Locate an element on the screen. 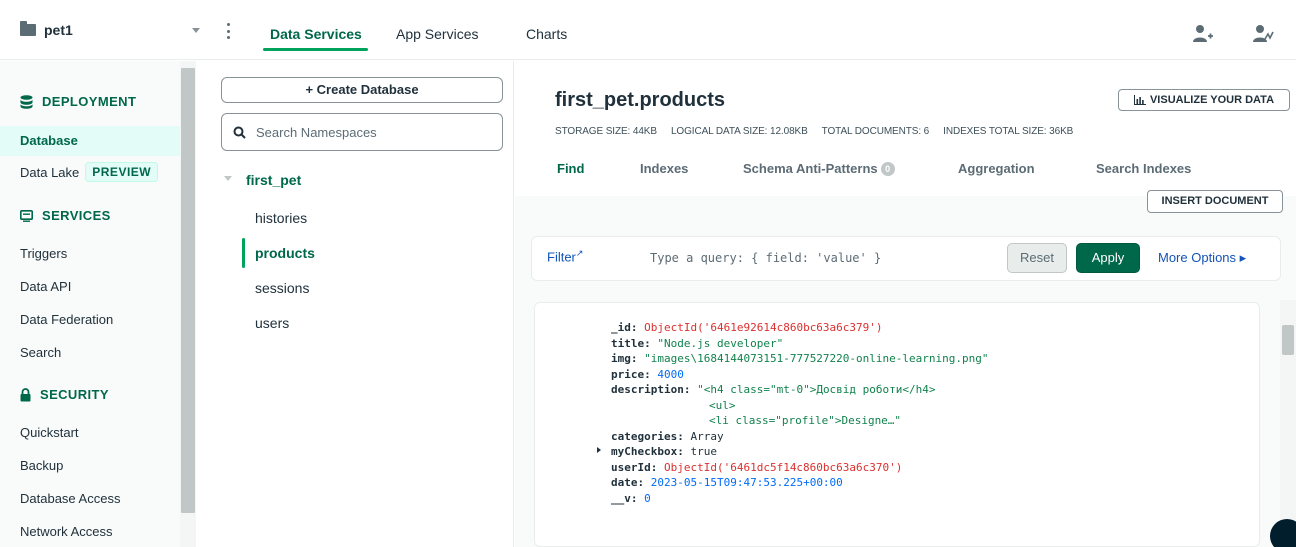 The image size is (1296, 547). field-categories: categories: Array is located at coordinates (800, 437).